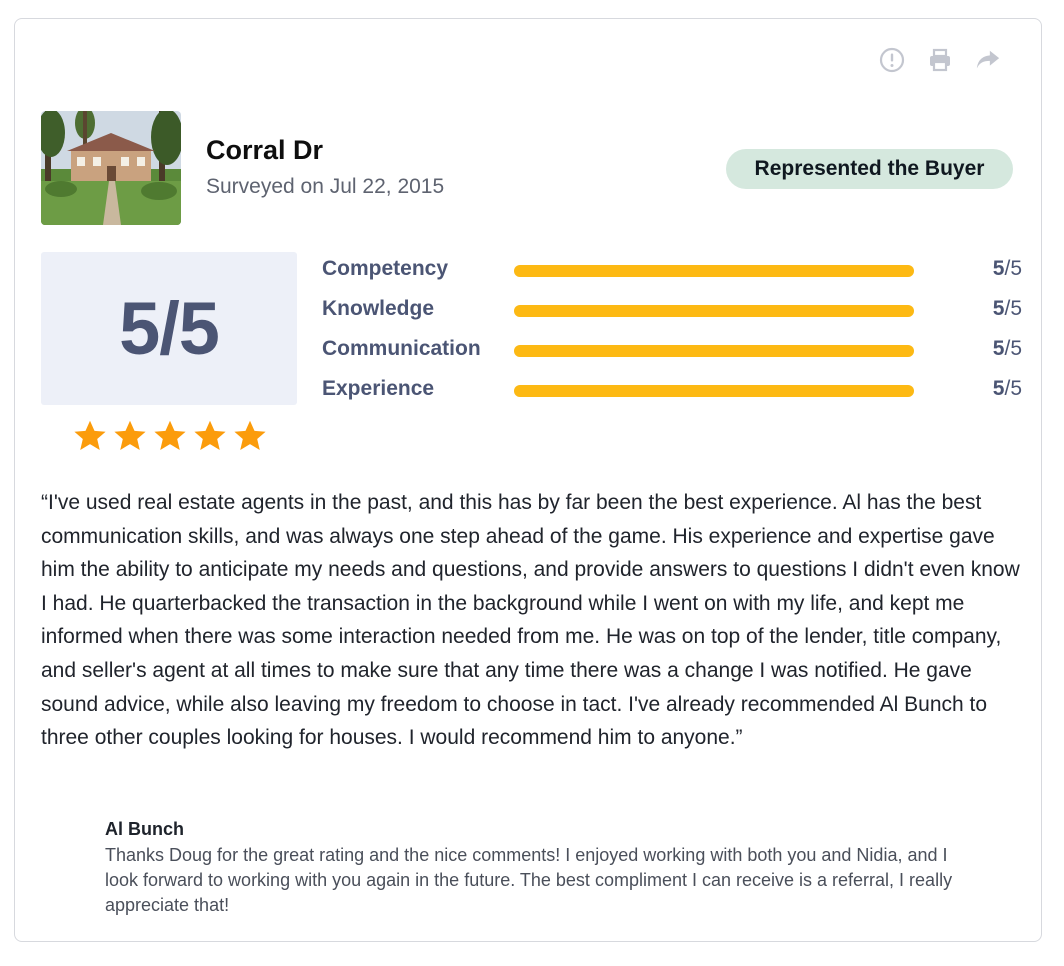 This screenshot has height=966, width=1064. I want to click on category-label: Communication, so click(401, 348).